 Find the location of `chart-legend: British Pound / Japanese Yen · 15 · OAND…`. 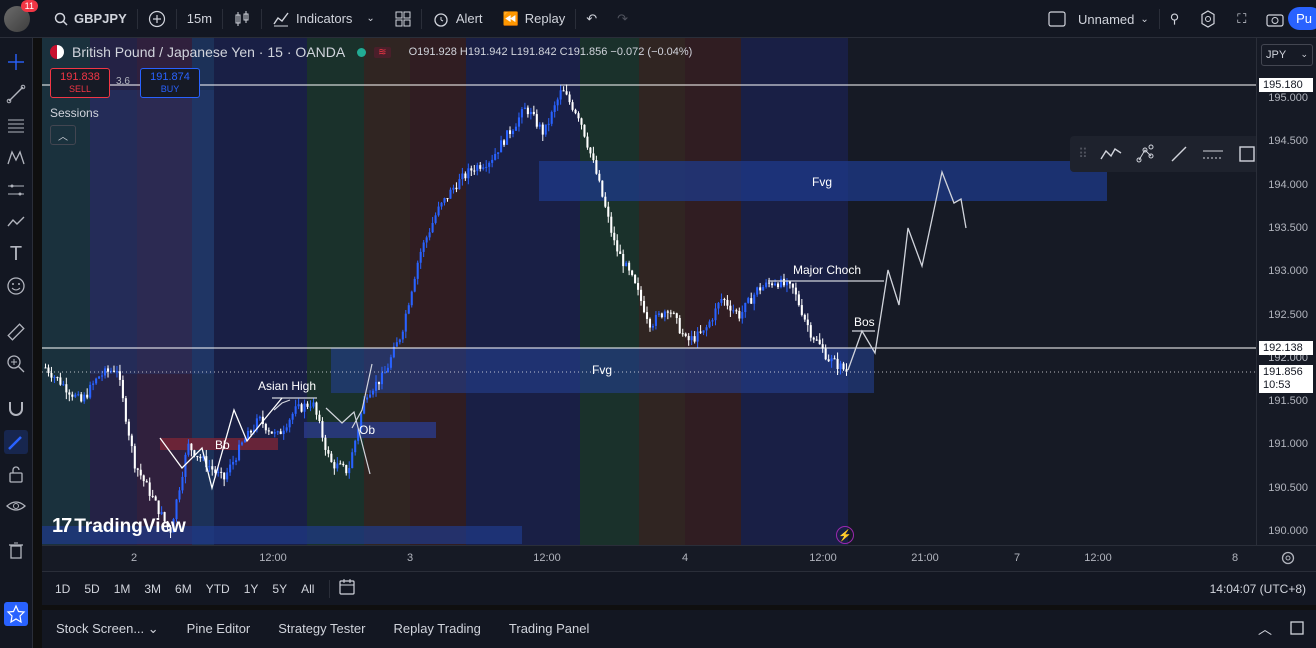

chart-legend: British Pound / Japanese Yen · 15 · OAND… is located at coordinates (371, 52).